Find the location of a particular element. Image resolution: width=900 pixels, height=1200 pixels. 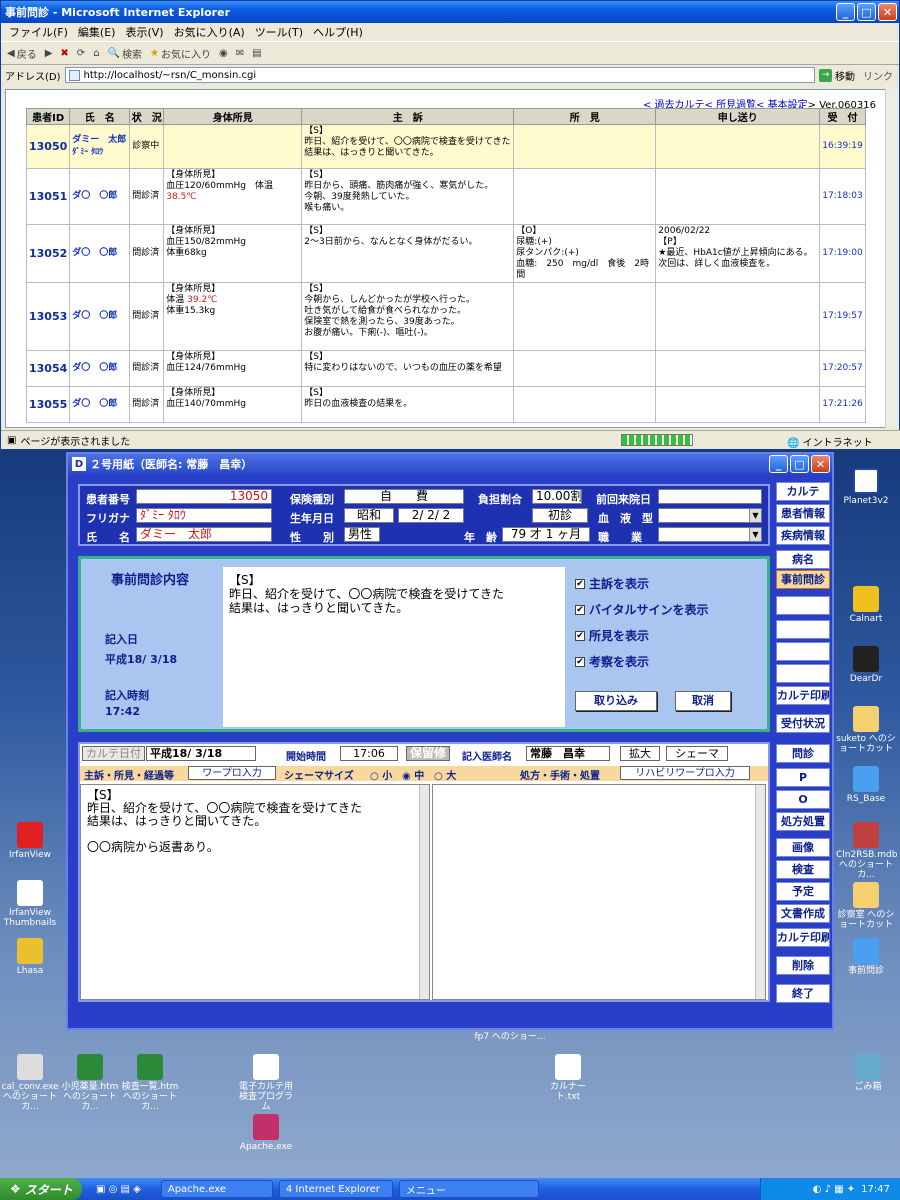

close-button: ✕ is located at coordinates (887, 12).